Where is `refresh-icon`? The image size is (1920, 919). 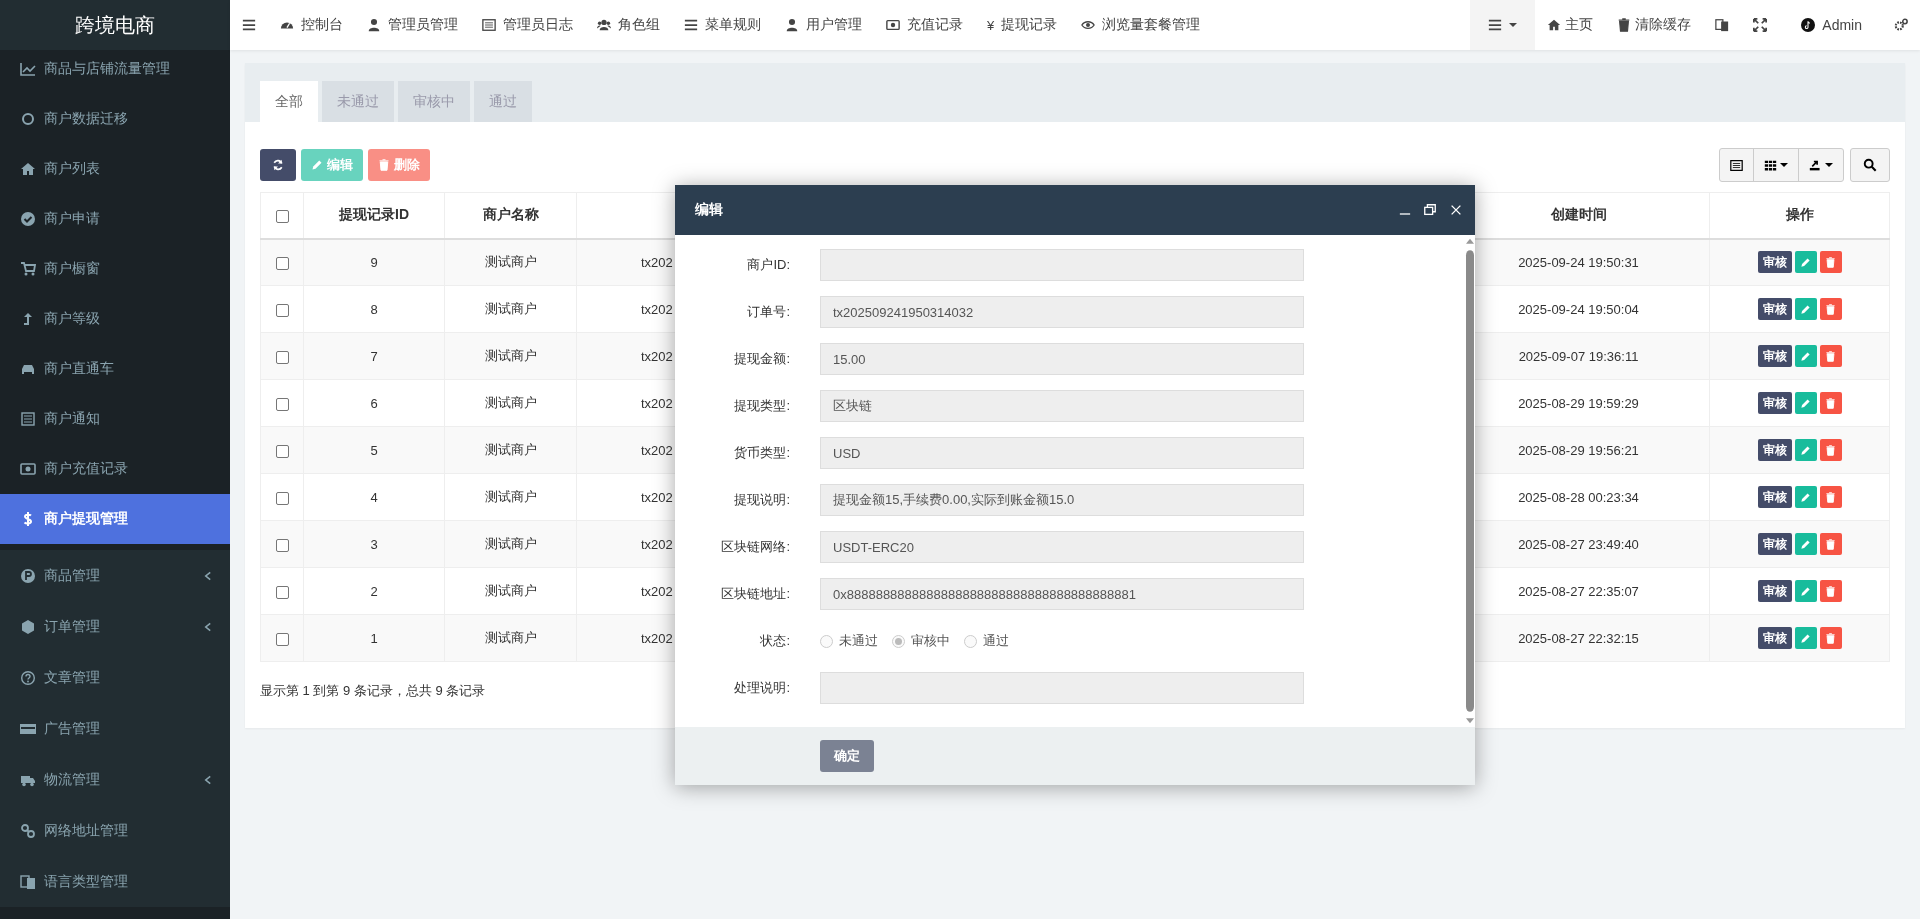 refresh-icon is located at coordinates (278, 165).